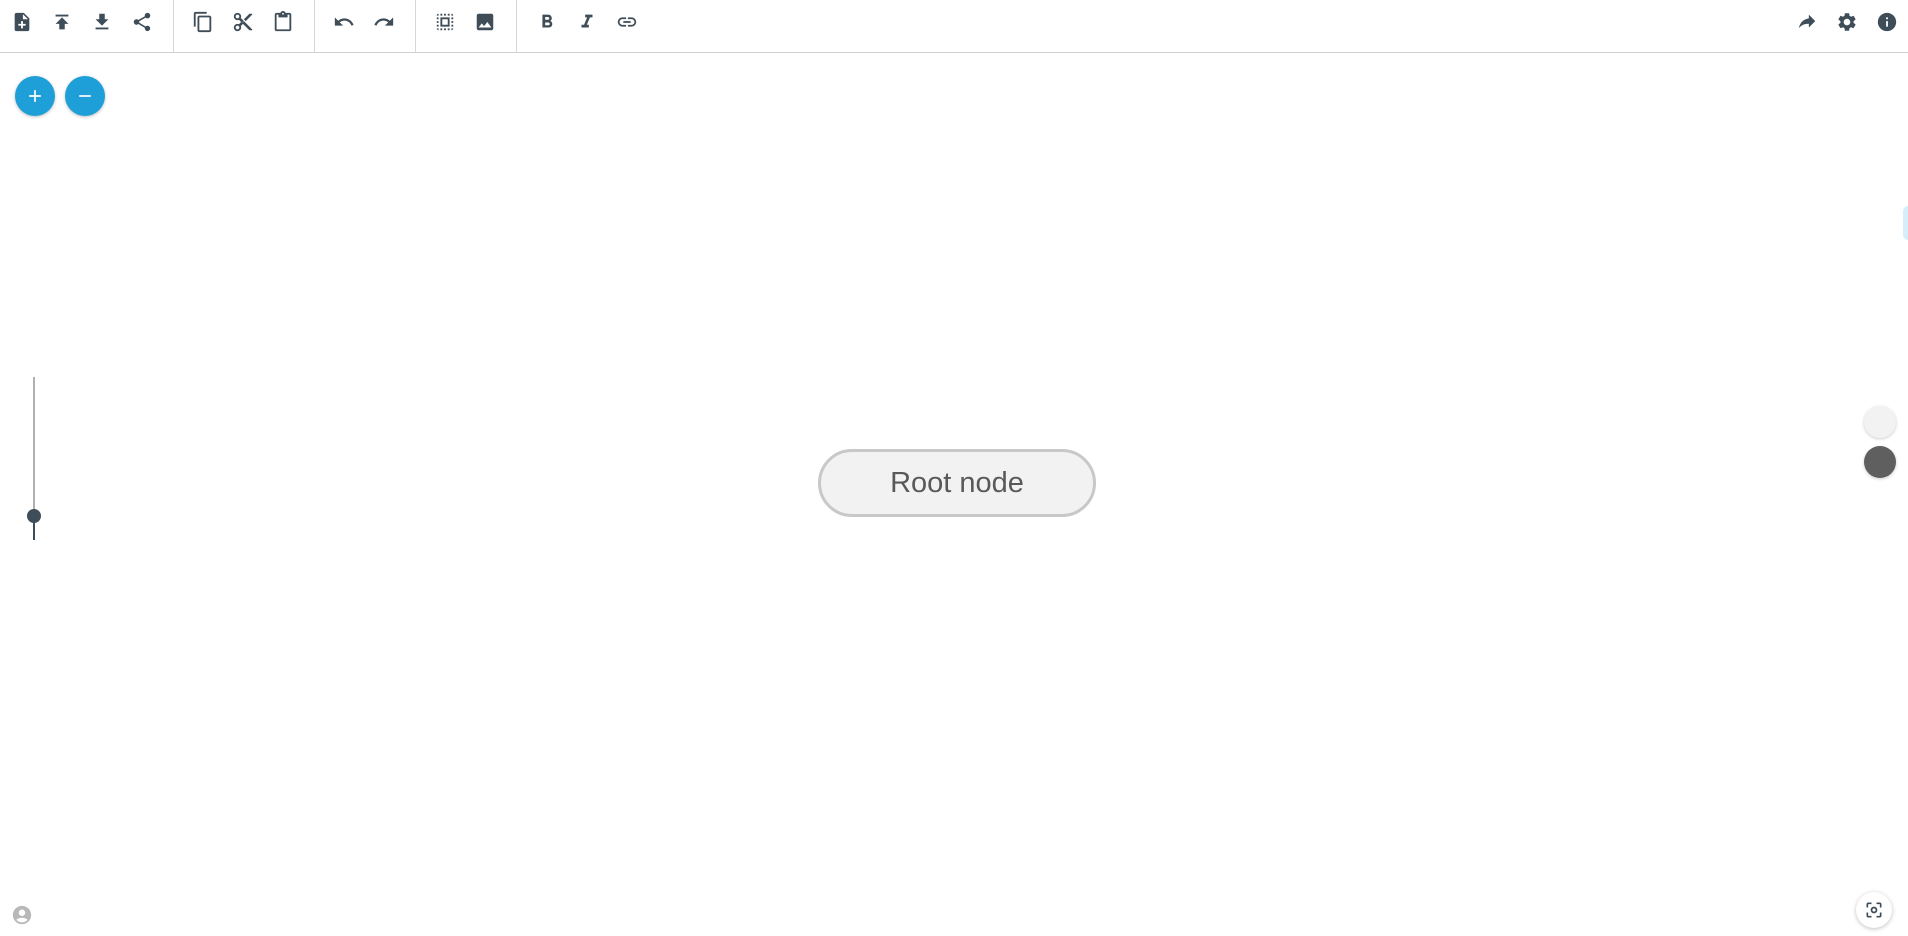 This screenshot has height=936, width=1908. I want to click on new-map-button, so click(22, 22).